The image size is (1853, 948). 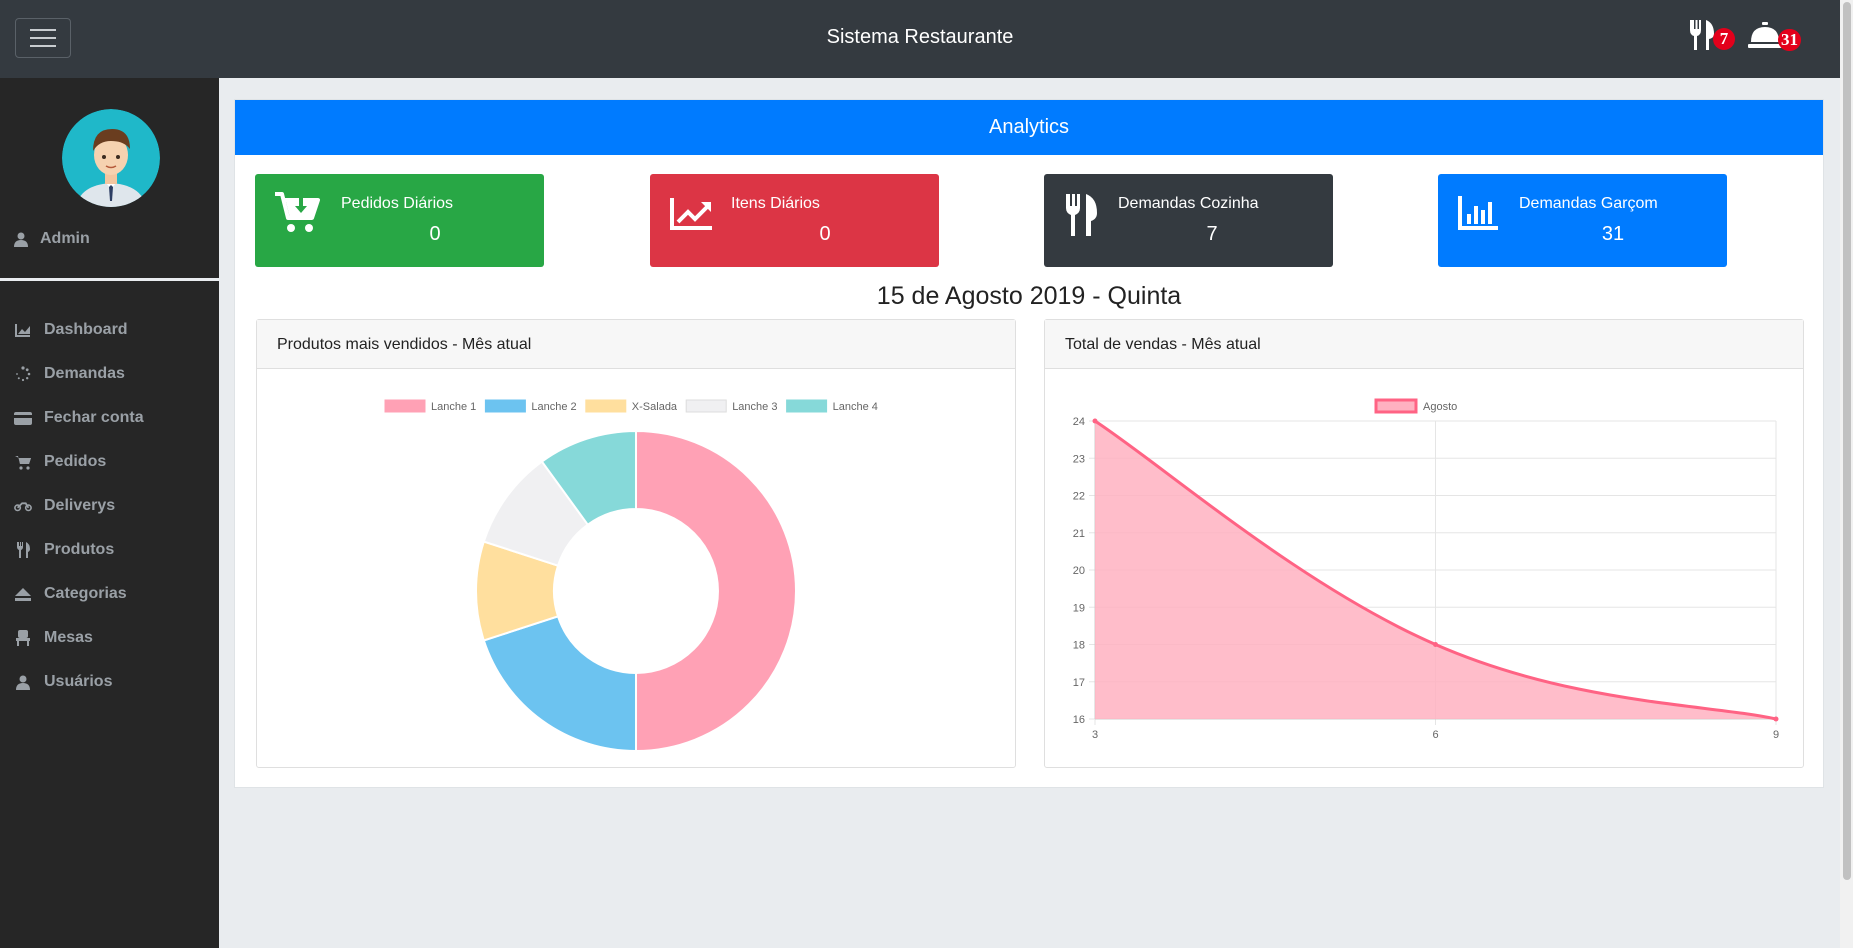 I want to click on area-chart-icon, so click(x=23, y=330).